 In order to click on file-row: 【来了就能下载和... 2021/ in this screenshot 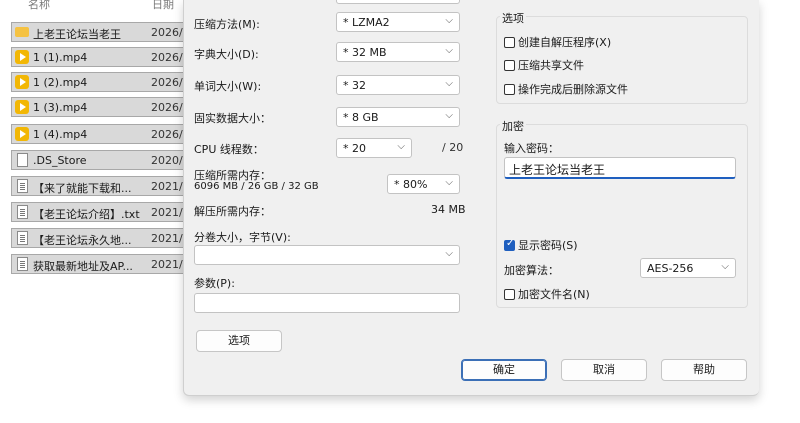, I will do `click(102, 186)`.